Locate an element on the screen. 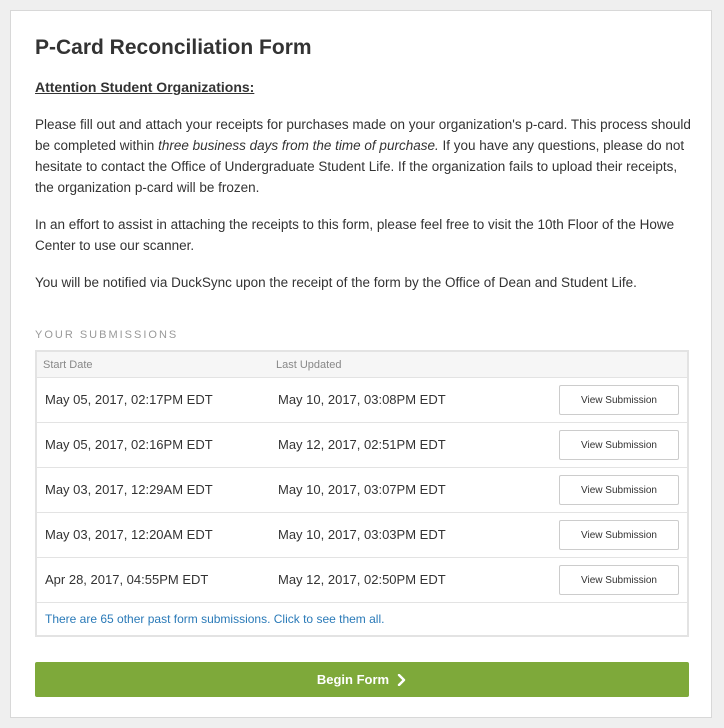 The image size is (724, 728). begin-form-label: Begin Form is located at coordinates (353, 679).